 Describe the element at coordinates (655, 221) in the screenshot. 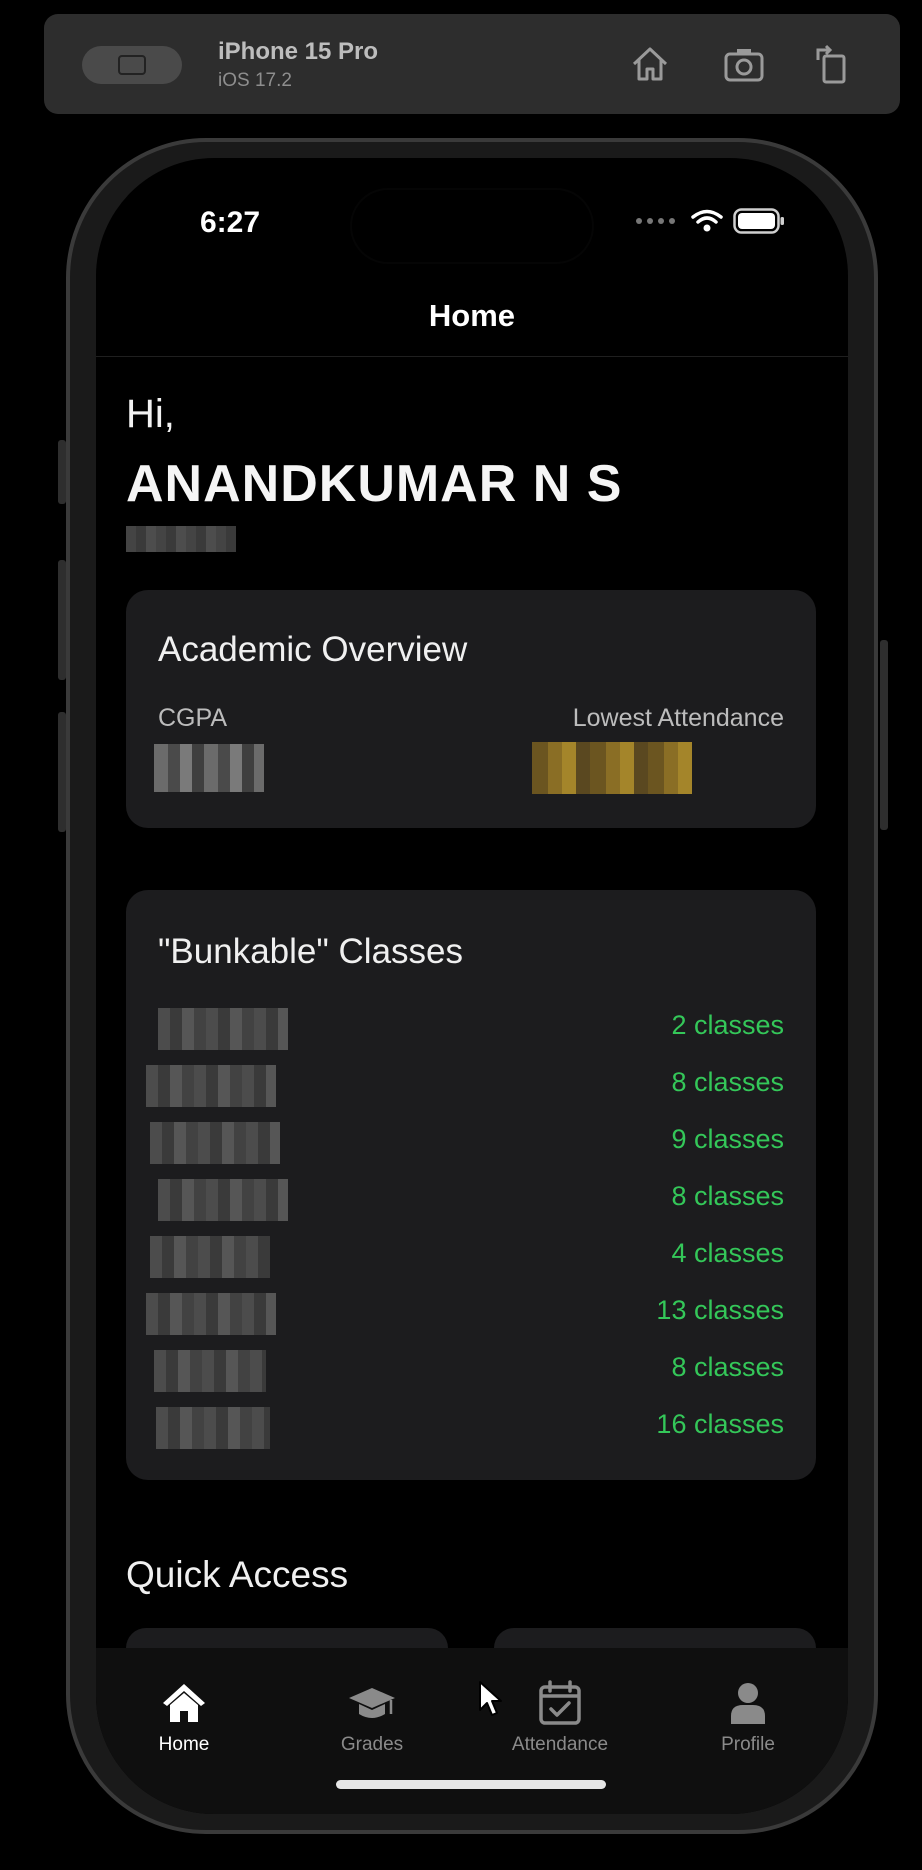

I see `signal-icon` at that location.